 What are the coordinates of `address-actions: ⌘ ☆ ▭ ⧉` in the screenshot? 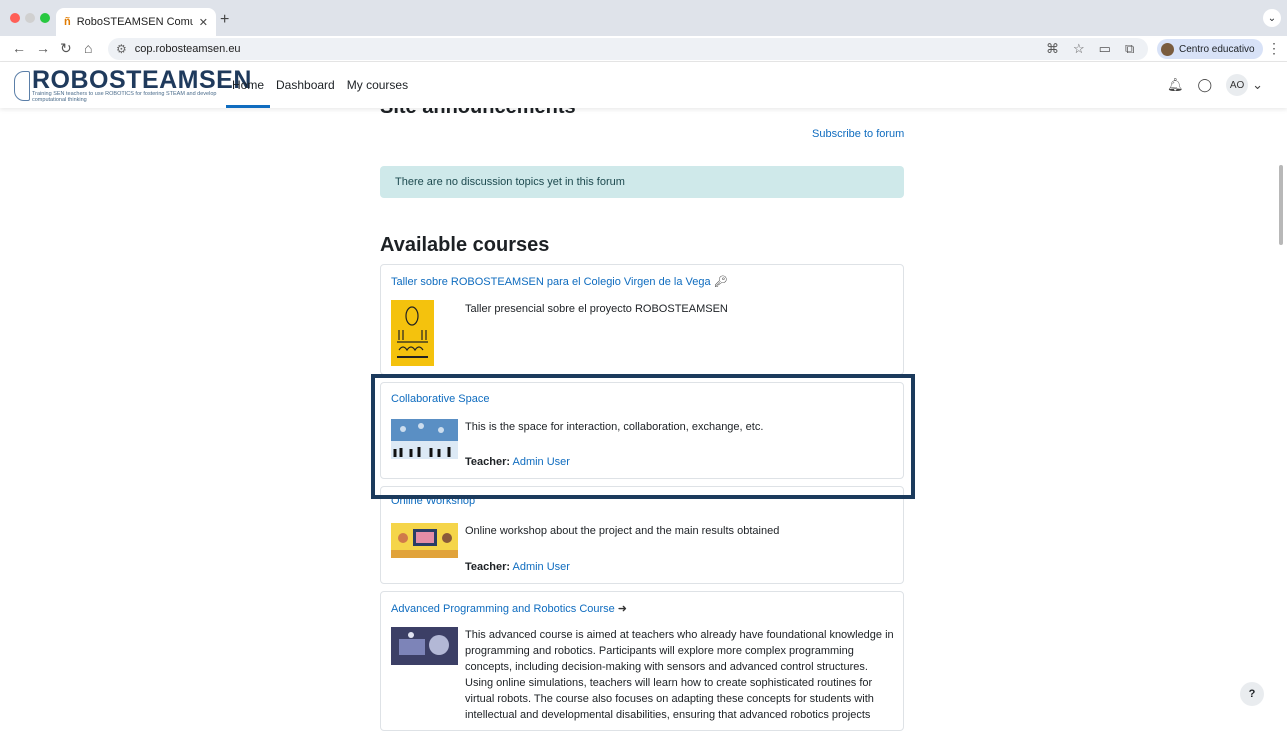 It's located at (1090, 49).